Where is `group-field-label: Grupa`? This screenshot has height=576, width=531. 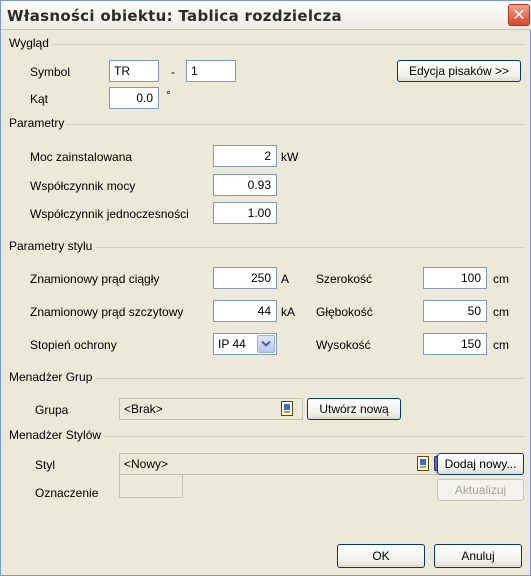
group-field-label: Grupa is located at coordinates (52, 410).